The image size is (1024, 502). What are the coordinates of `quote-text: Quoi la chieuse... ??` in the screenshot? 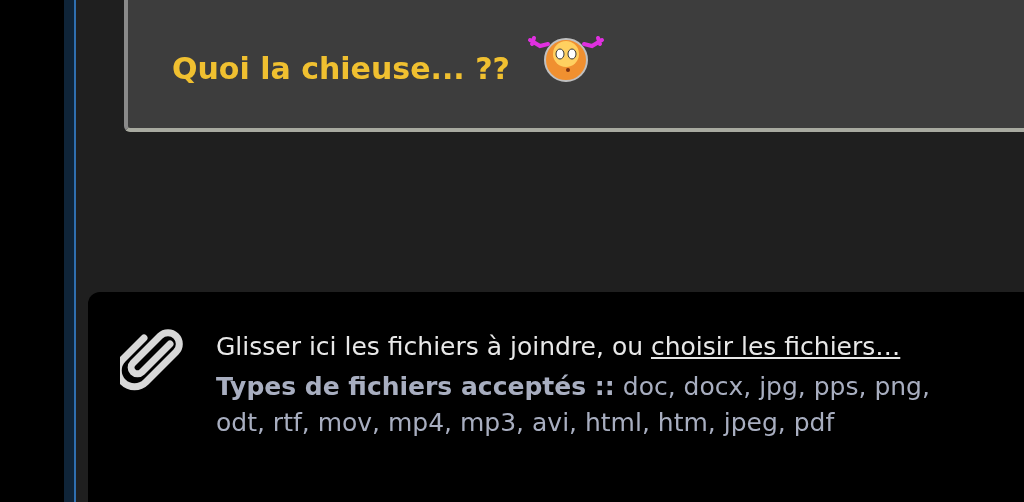 It's located at (341, 68).